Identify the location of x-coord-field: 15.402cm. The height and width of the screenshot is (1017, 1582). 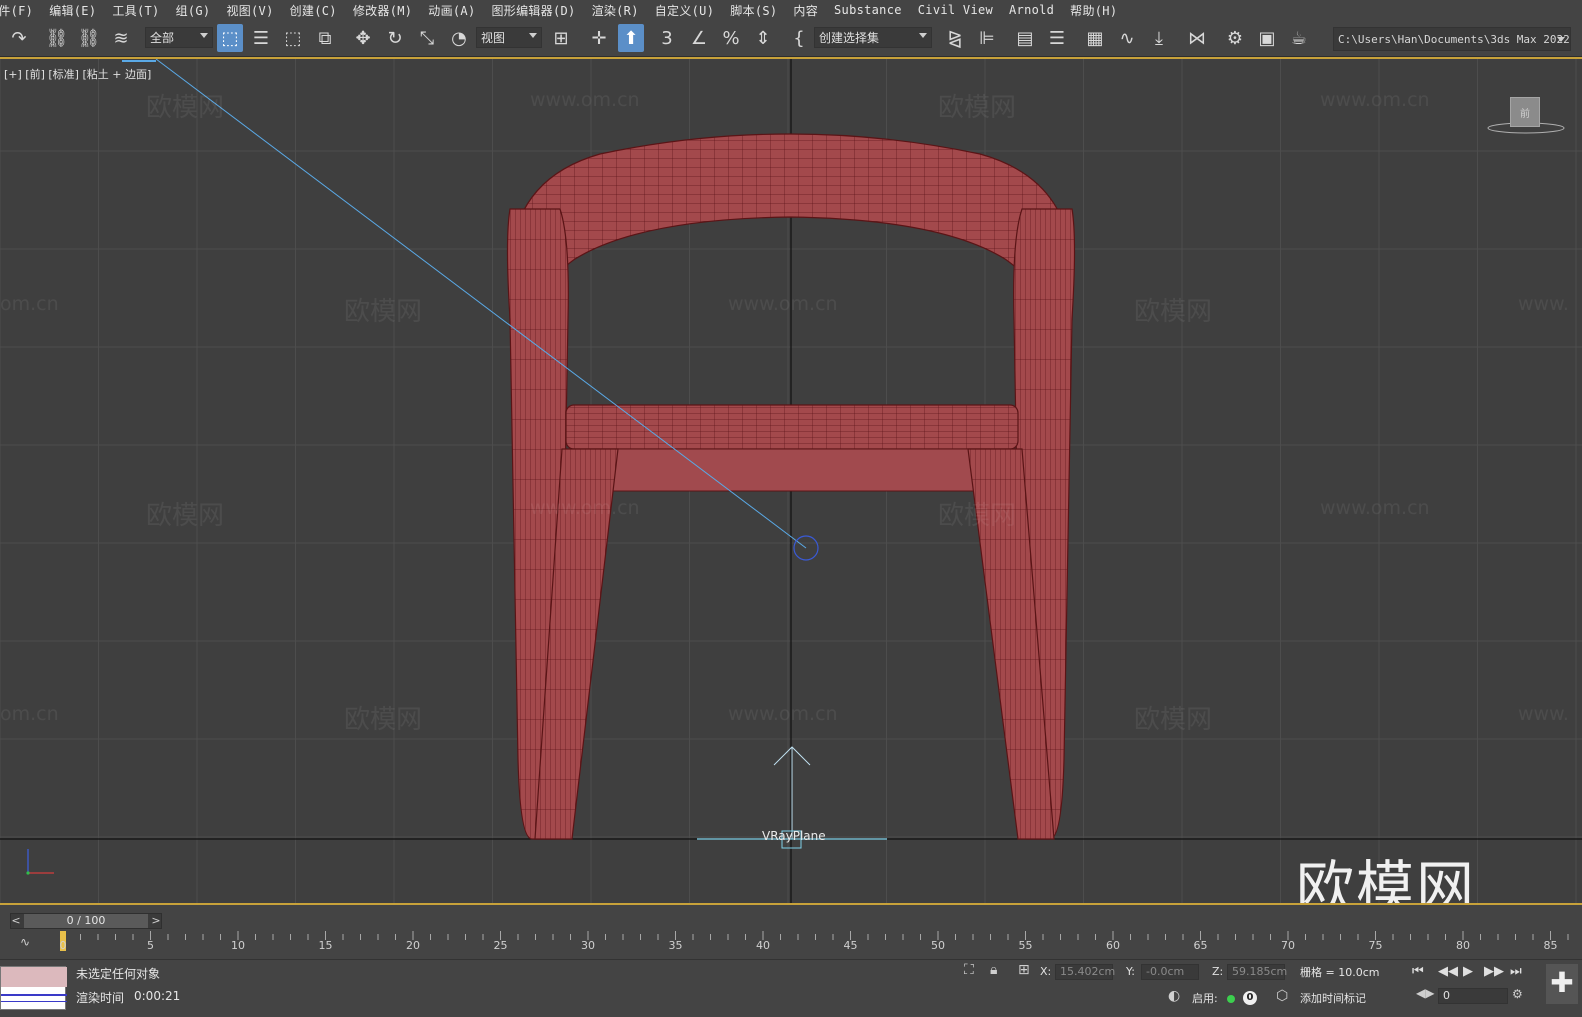
(1085, 972).